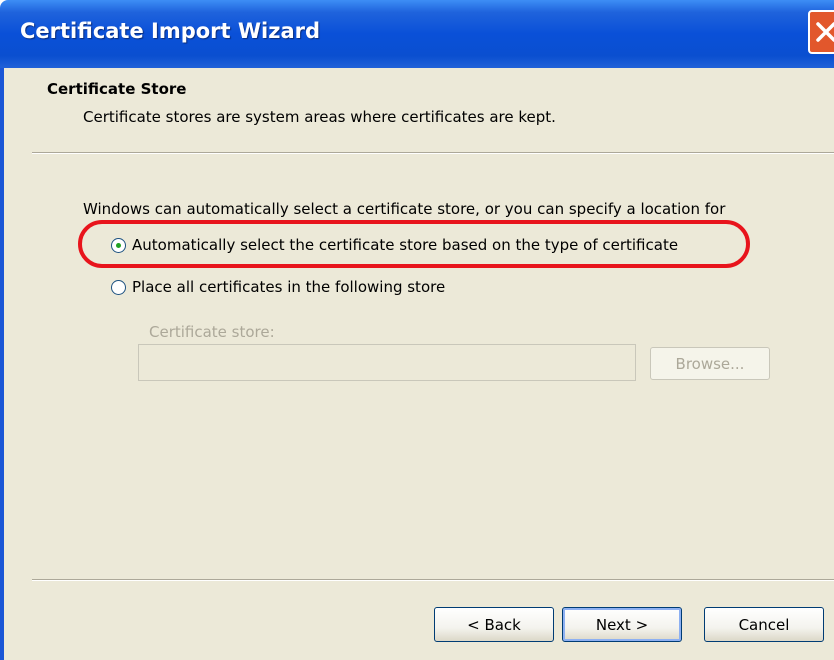 The image size is (834, 660). I want to click on manual-store-radio, so click(118, 287).